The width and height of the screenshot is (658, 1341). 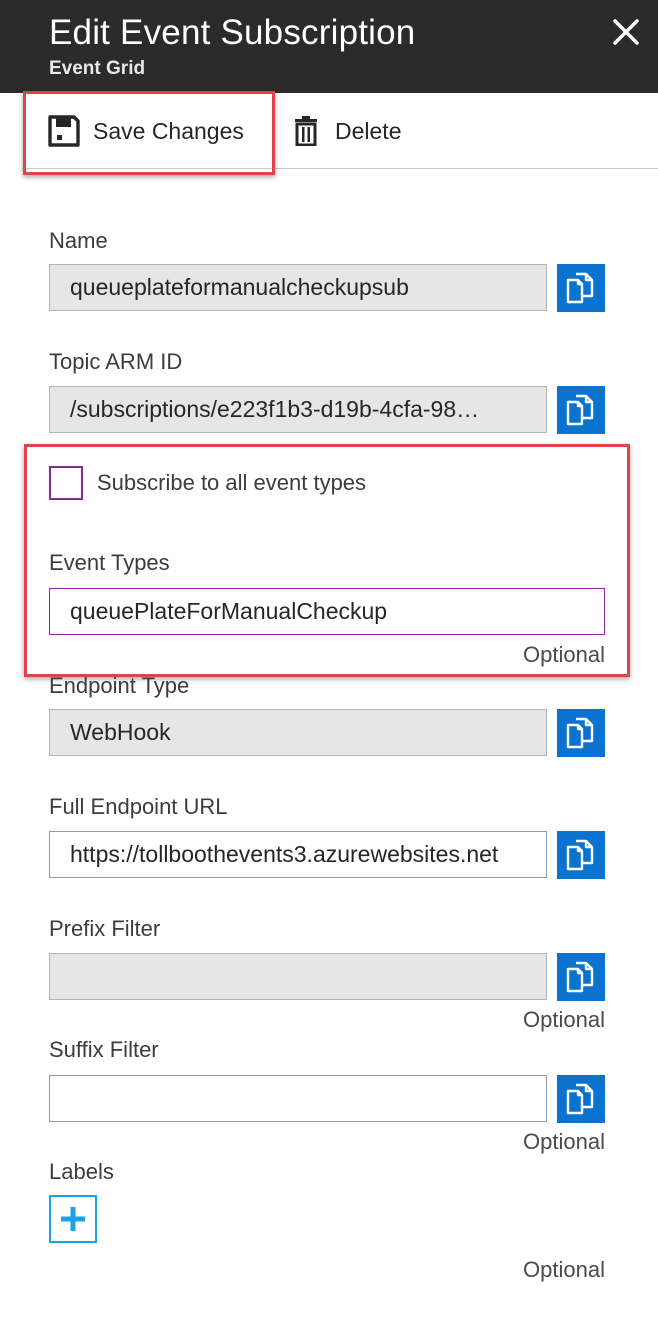 I want to click on prefix-filter-optional-hint: Optional, so click(x=564, y=1019).